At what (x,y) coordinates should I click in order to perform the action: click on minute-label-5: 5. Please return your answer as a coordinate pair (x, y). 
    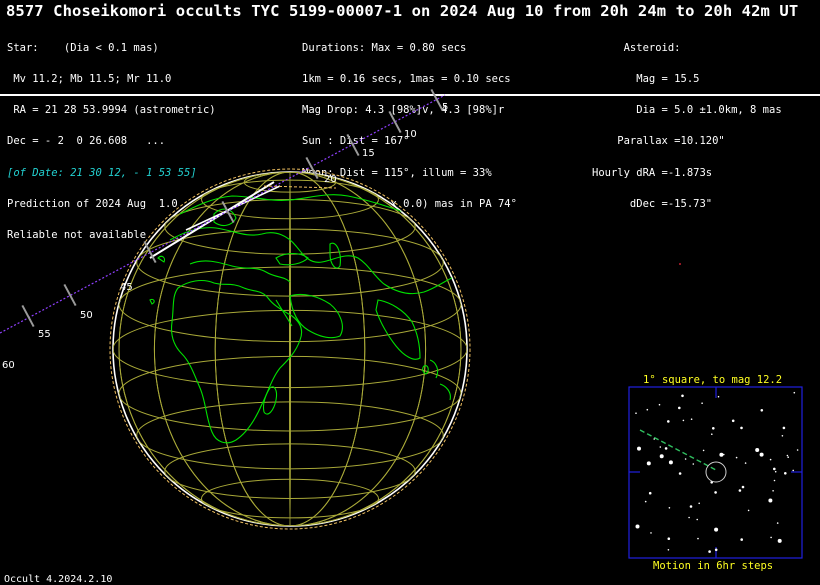
    Looking at the image, I should click on (445, 107).